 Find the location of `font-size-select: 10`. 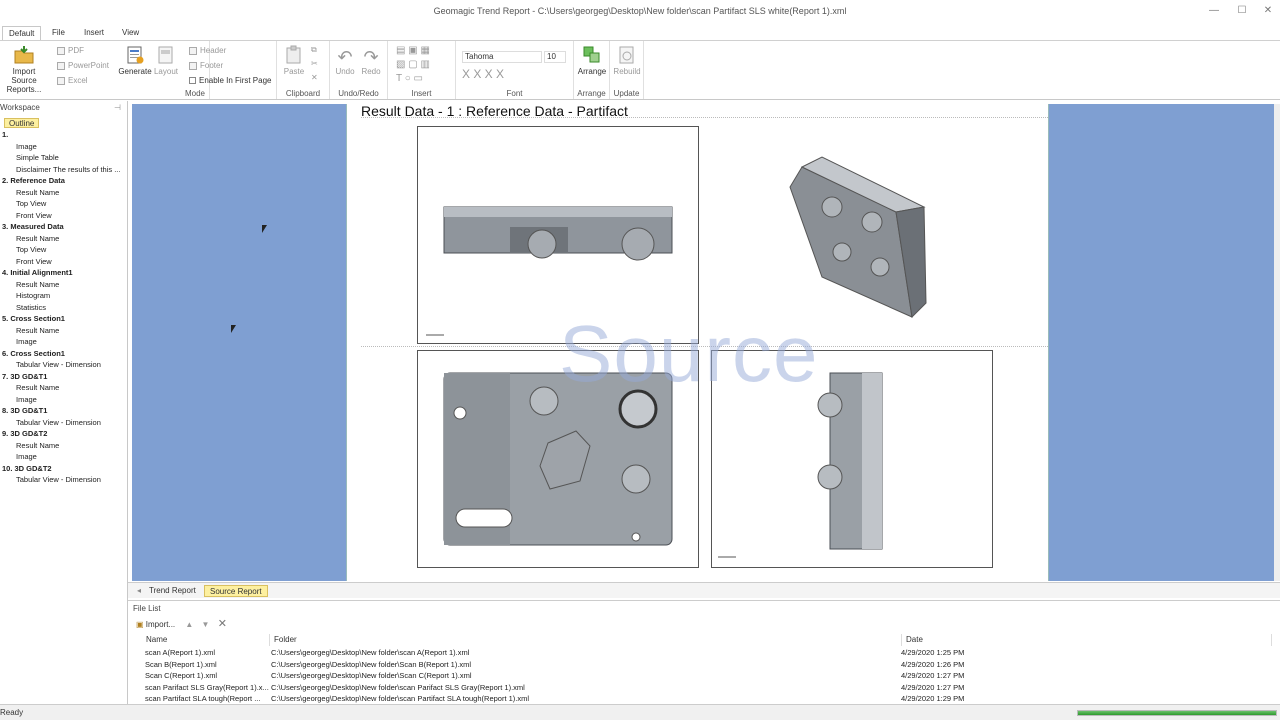

font-size-select: 10 is located at coordinates (555, 57).